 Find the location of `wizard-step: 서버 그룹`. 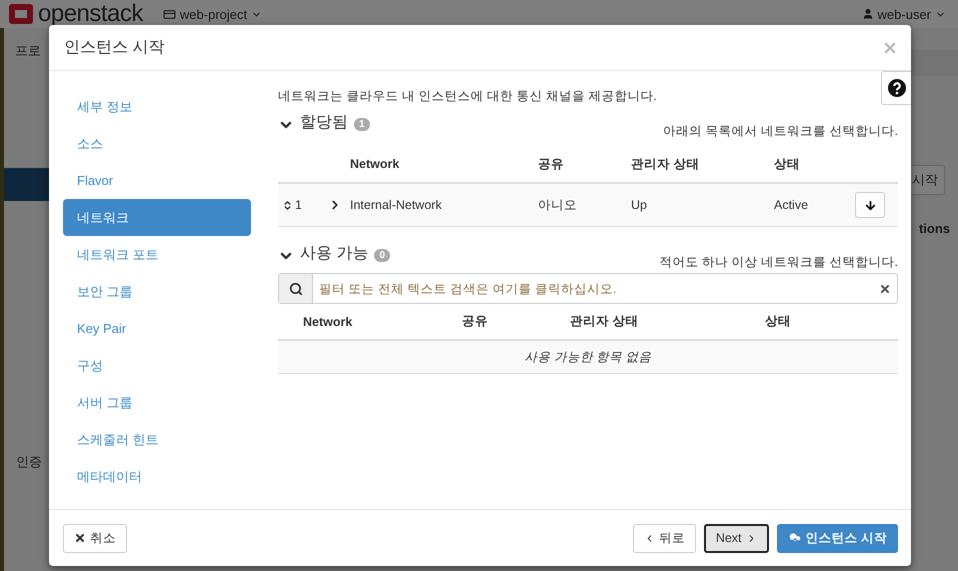

wizard-step: 서버 그룹 is located at coordinates (157, 402).